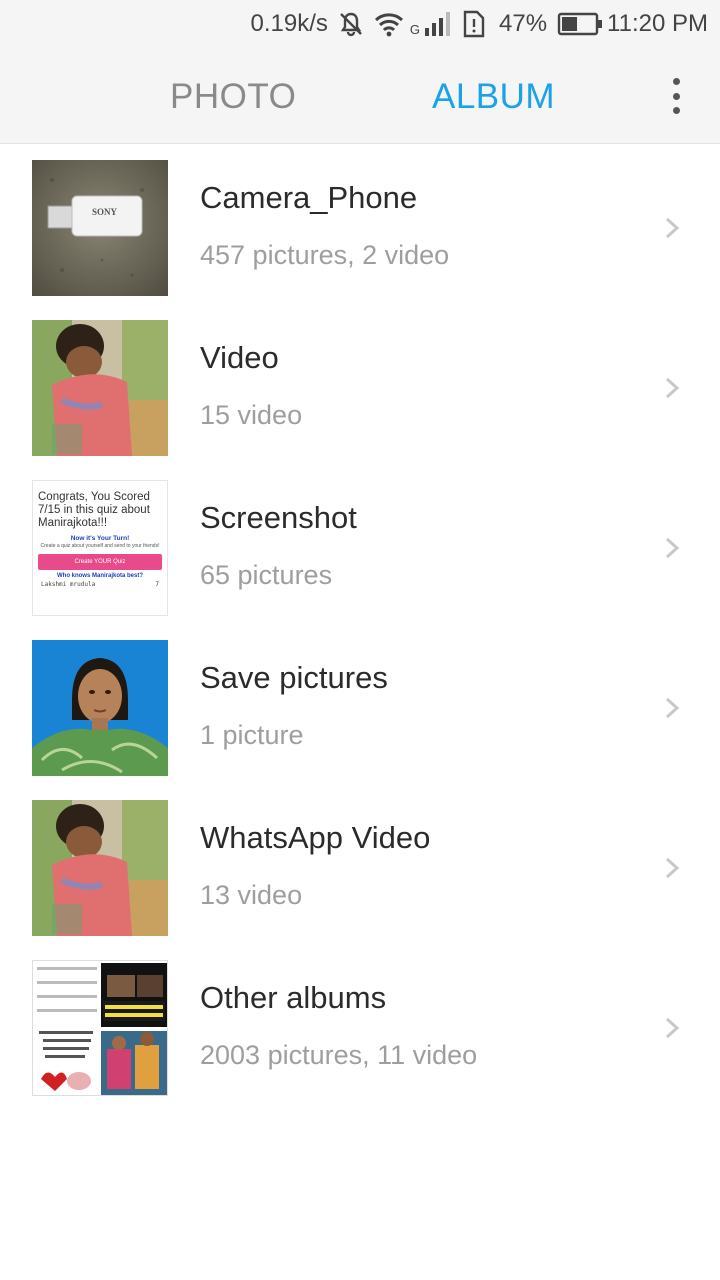  I want to click on quiz-row-score: 7, so click(157, 584).